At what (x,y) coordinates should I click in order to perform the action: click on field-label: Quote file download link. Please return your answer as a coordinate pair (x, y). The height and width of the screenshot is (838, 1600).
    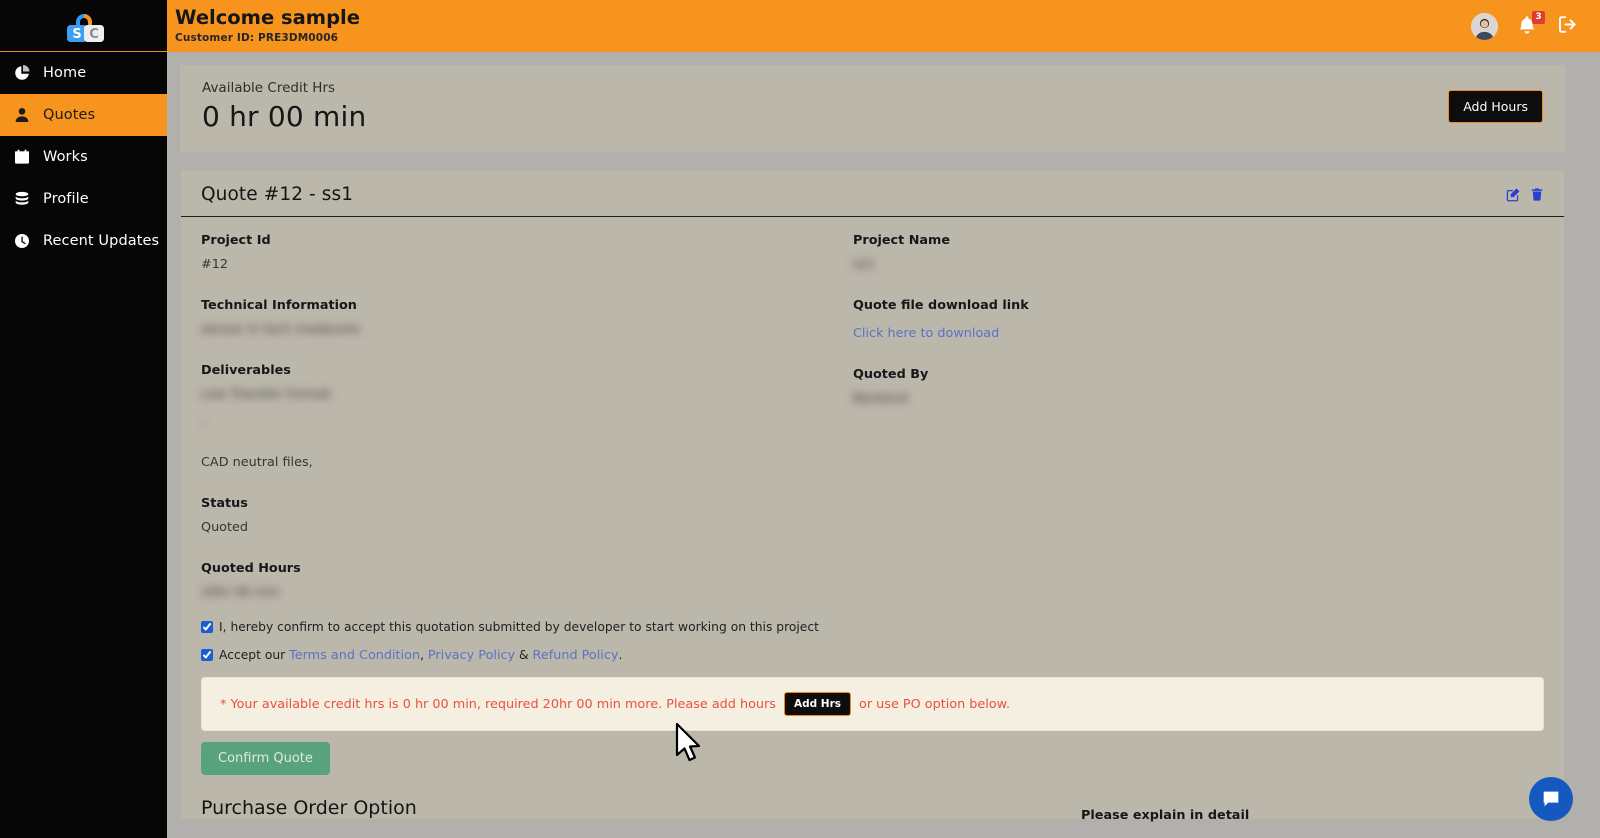
    Looking at the image, I should click on (941, 305).